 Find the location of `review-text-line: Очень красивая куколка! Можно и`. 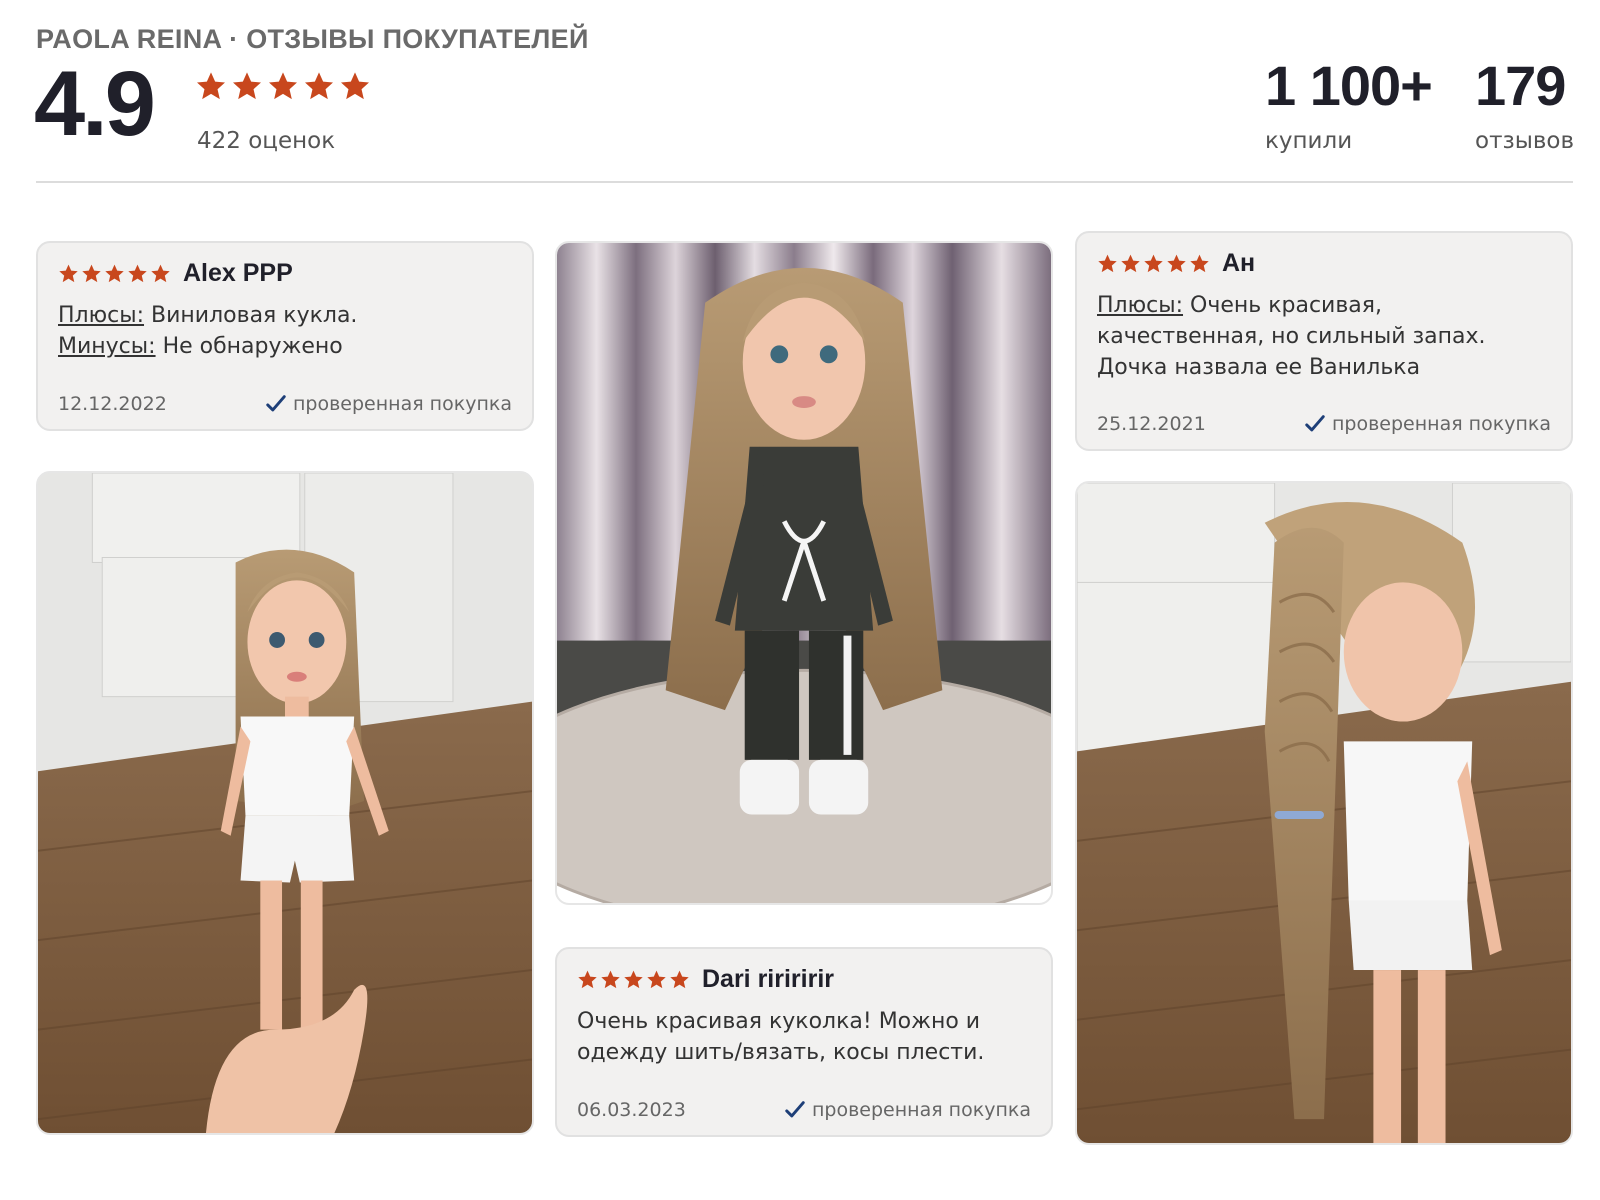

review-text-line: Очень красивая куколка! Можно и is located at coordinates (779, 1021).